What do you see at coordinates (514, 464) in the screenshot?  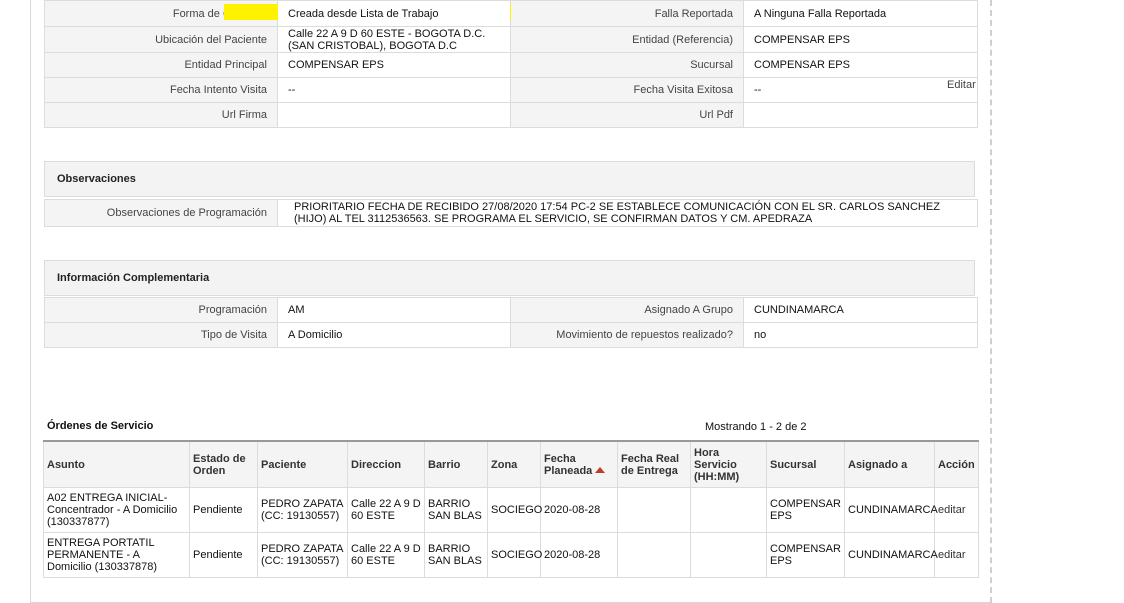 I see `col-header-zona: Zona` at bounding box center [514, 464].